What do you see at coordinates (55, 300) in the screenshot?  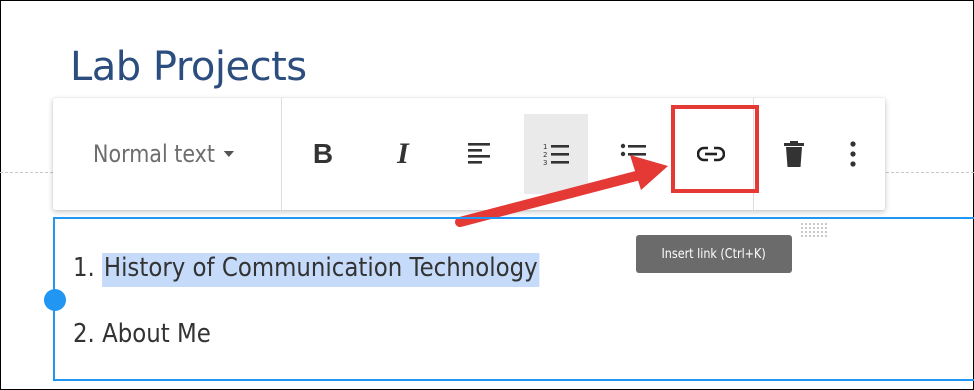 I see `selection-handle` at bounding box center [55, 300].